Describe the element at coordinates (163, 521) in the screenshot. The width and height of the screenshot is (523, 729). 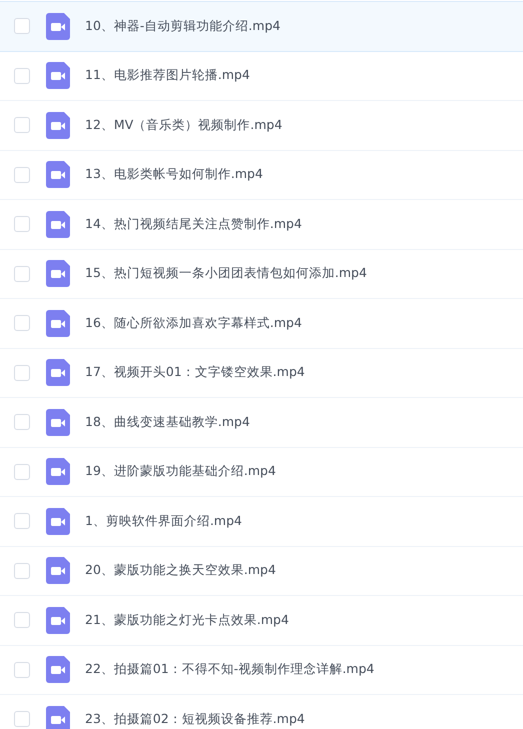
I see `file-name: 1、剪映软件界面介绍.mp4` at that location.